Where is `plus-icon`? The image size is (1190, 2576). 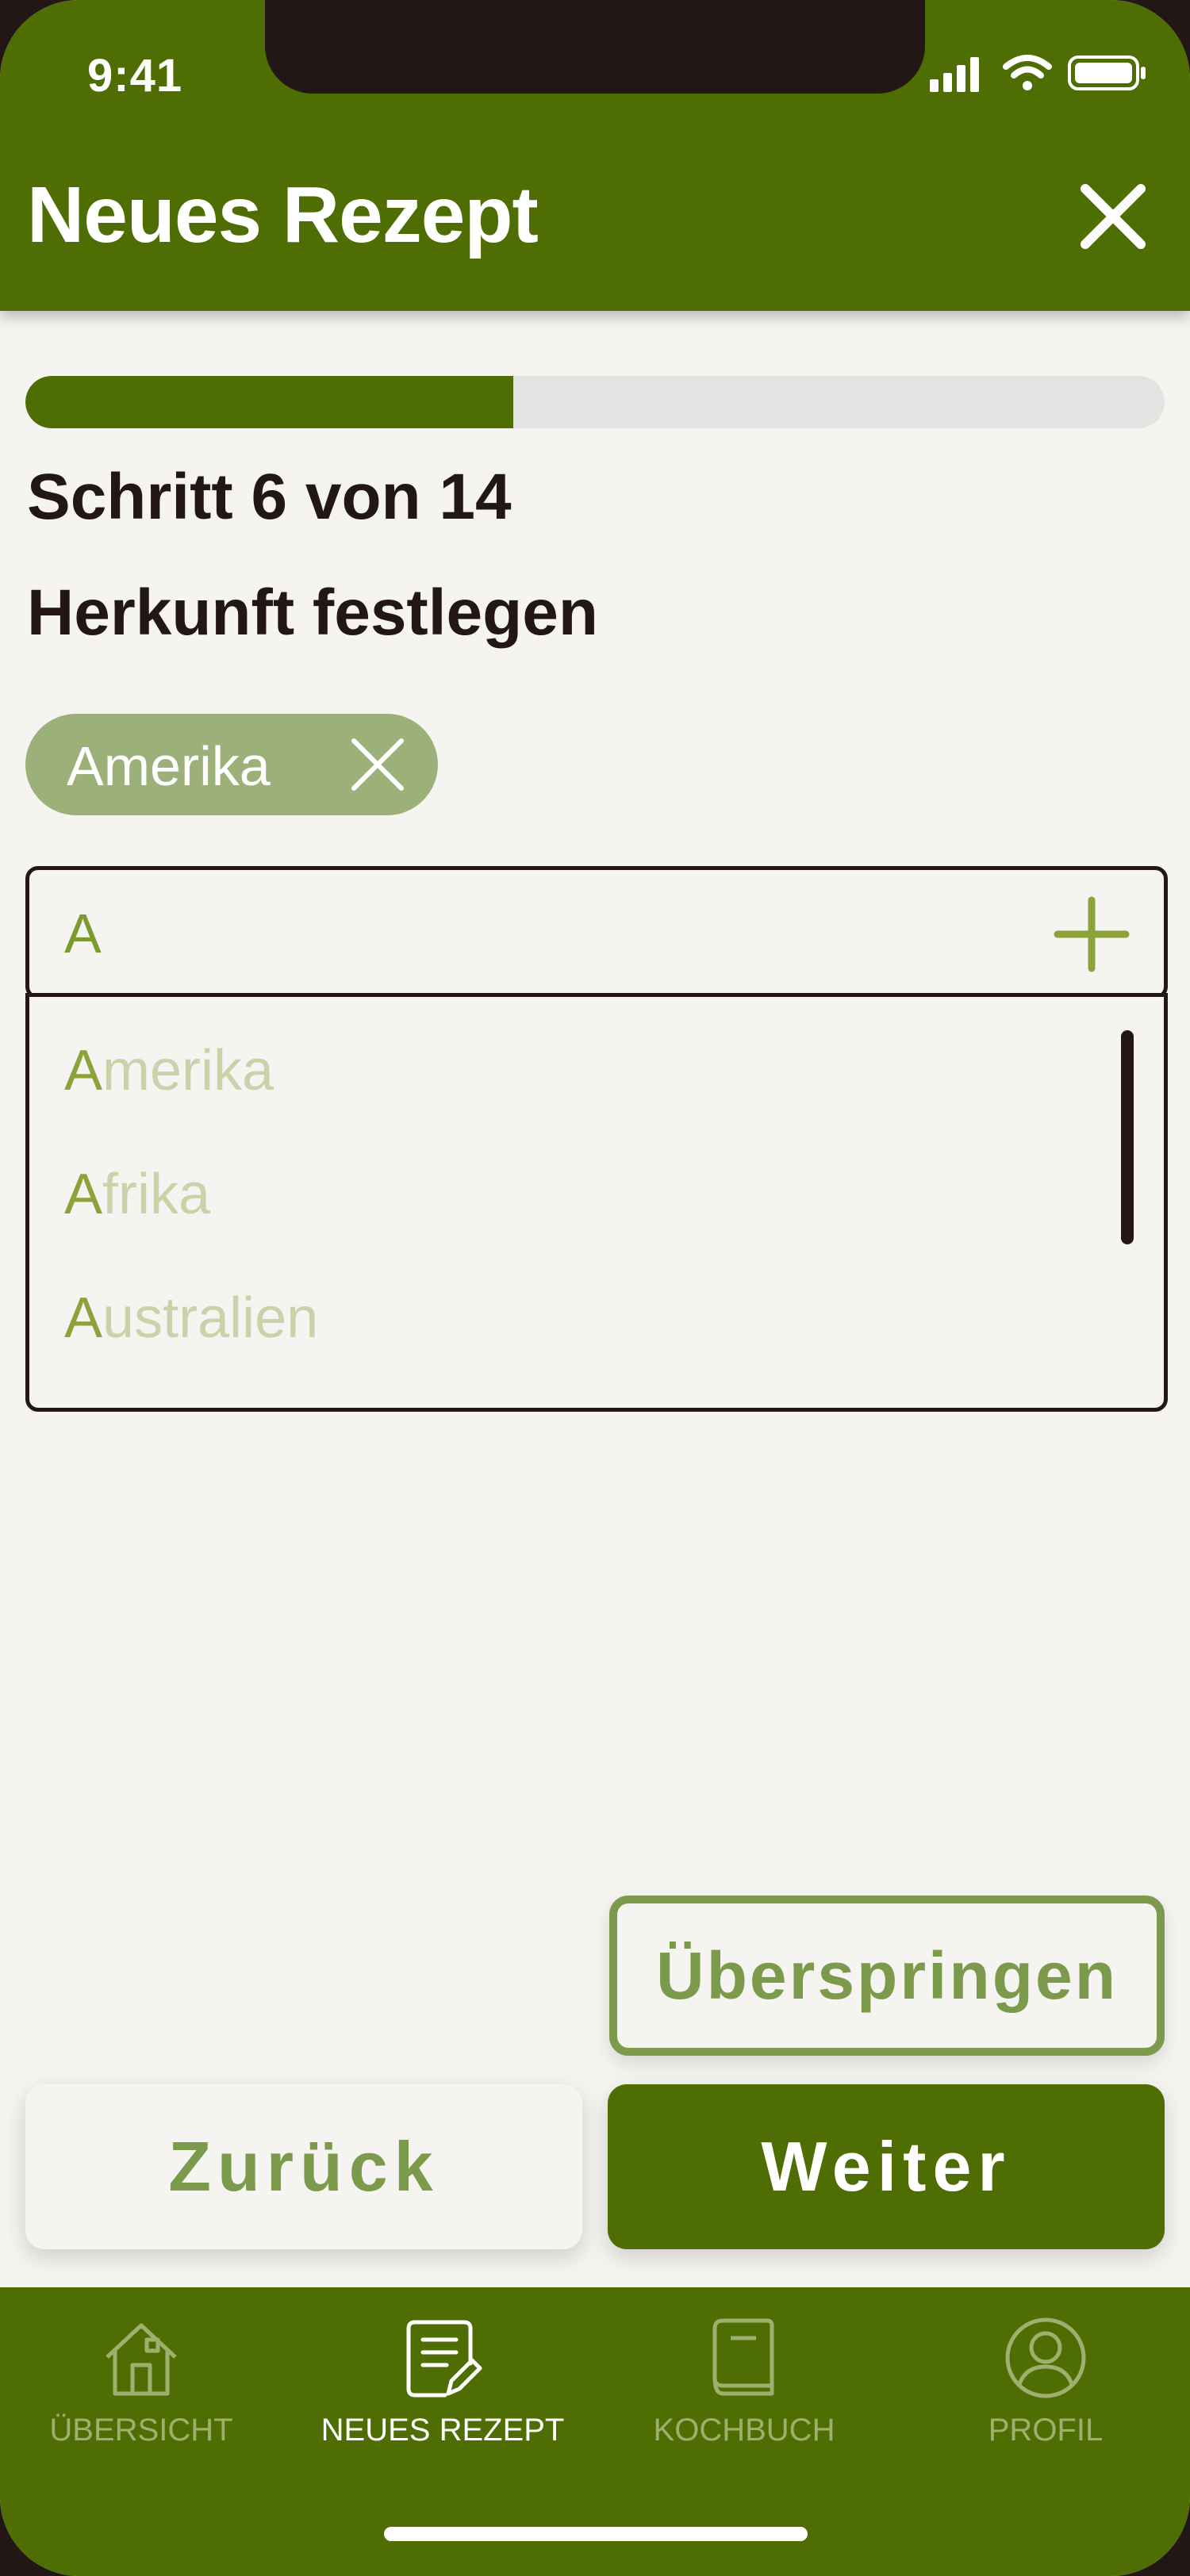 plus-icon is located at coordinates (1092, 934).